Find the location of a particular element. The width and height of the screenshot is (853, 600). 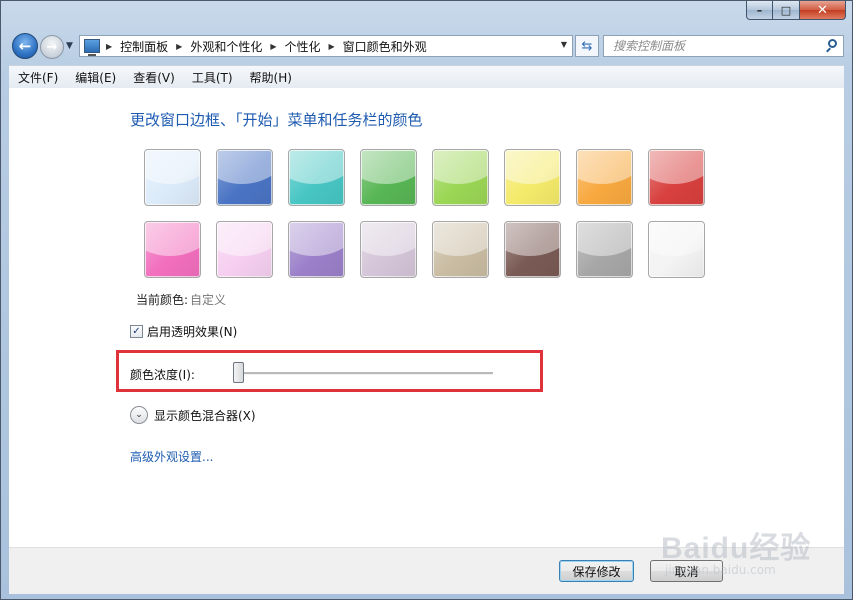

recent-pages-button: ▼ is located at coordinates (69, 46).